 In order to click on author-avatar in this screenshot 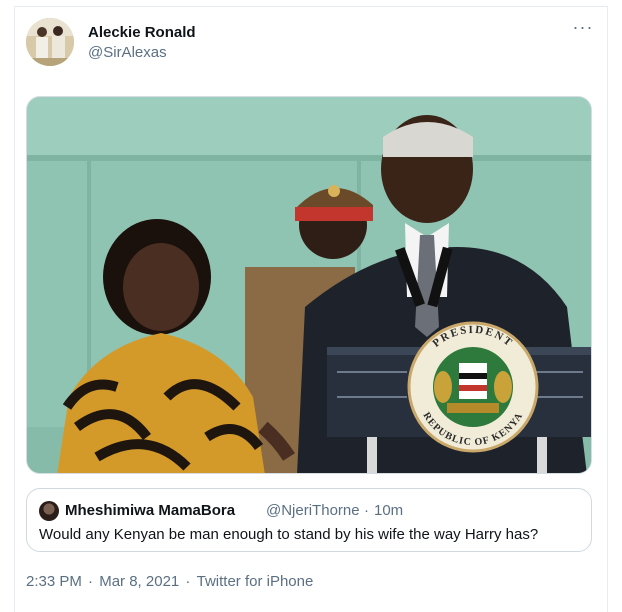, I will do `click(50, 42)`.